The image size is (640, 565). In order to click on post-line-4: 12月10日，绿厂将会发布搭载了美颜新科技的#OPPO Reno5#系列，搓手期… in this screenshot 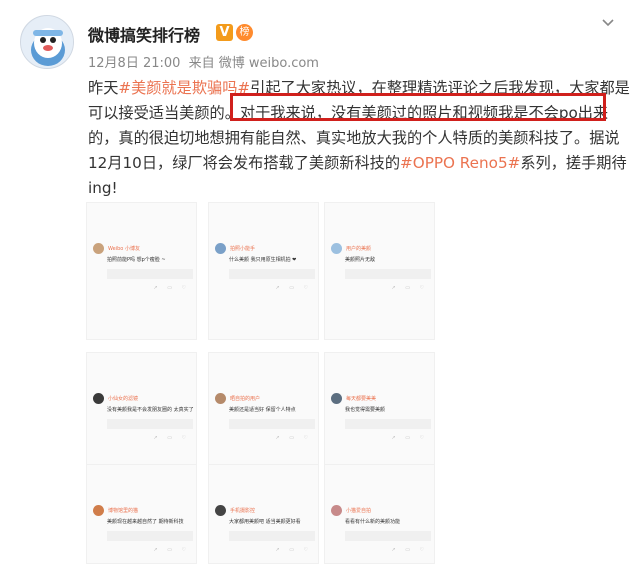, I will do `click(362, 163)`.